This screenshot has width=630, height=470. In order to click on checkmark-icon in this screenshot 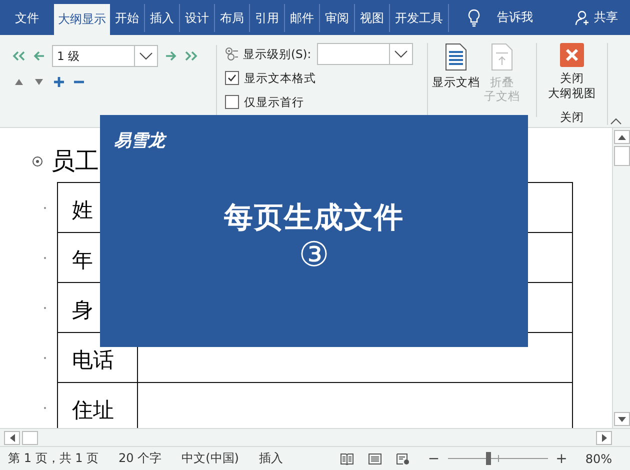, I will do `click(232, 78)`.